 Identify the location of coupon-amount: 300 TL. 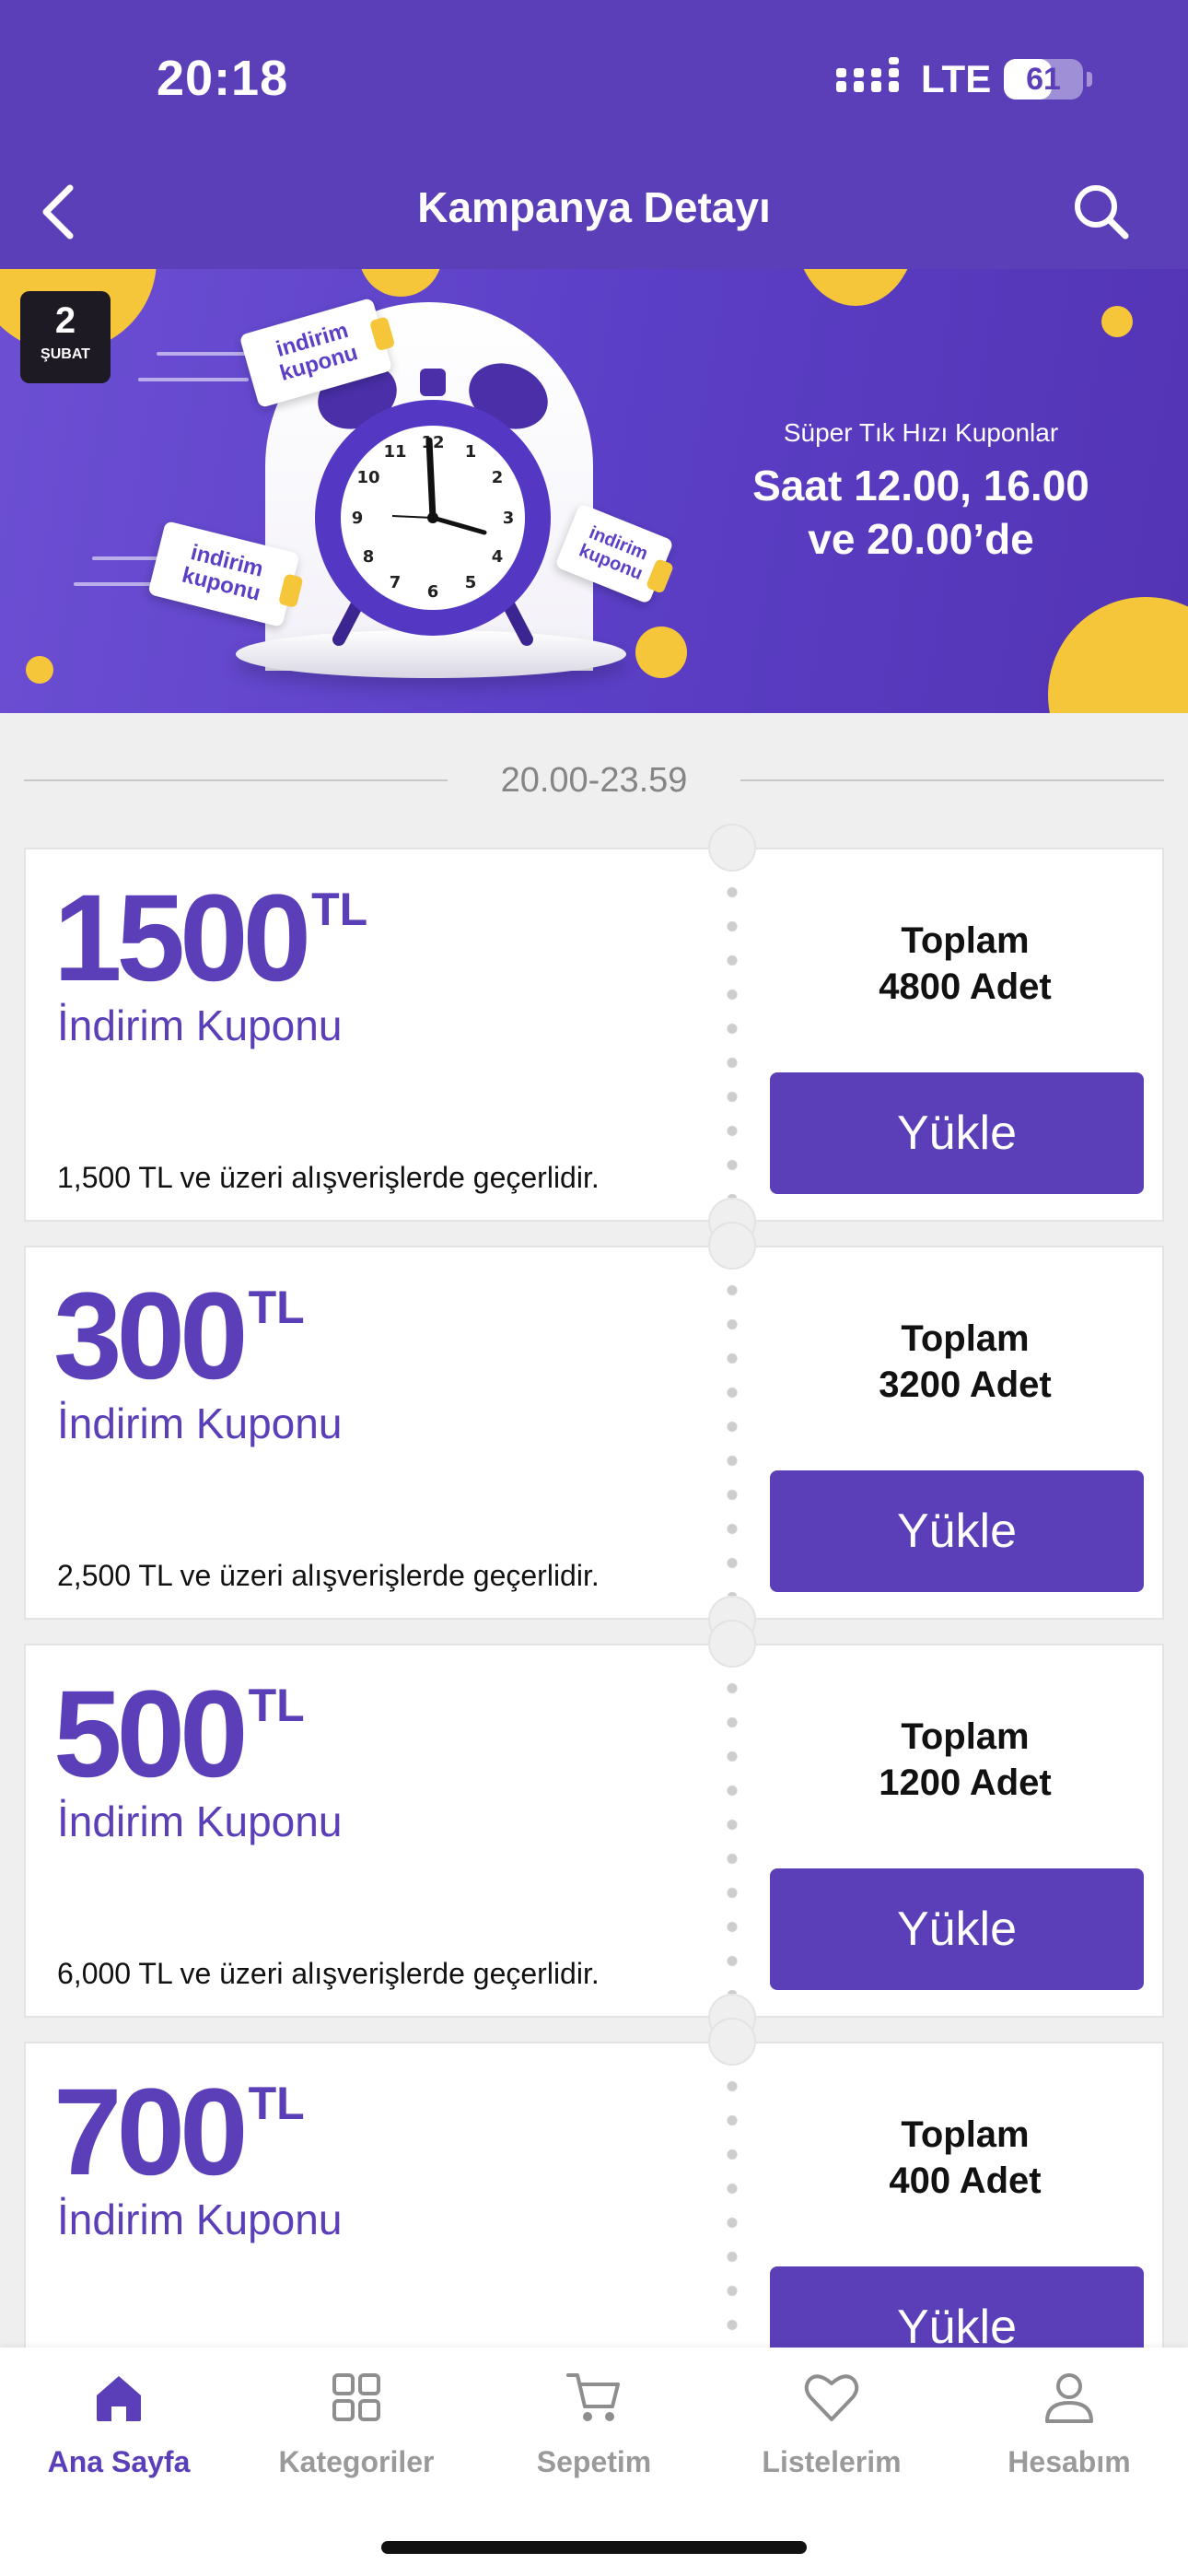
(179, 1337).